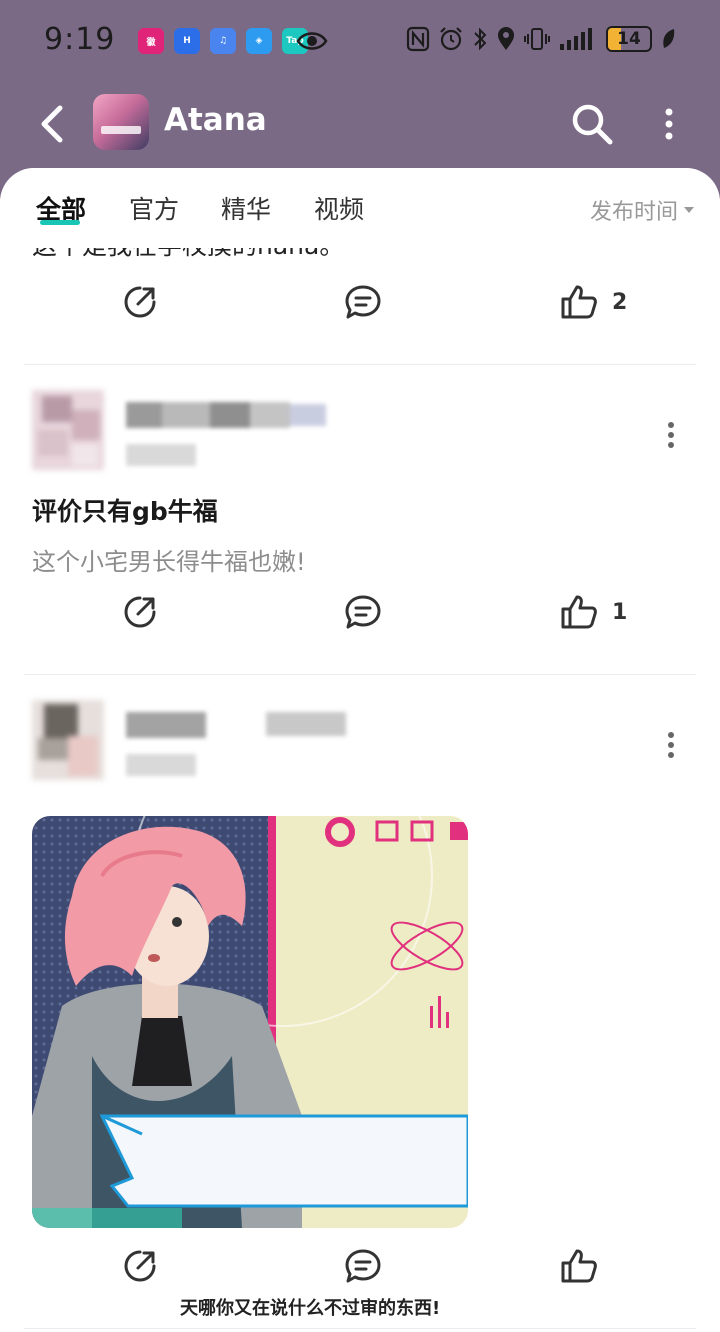  Describe the element at coordinates (633, 212) in the screenshot. I see `sort-label: 发布时间` at that location.